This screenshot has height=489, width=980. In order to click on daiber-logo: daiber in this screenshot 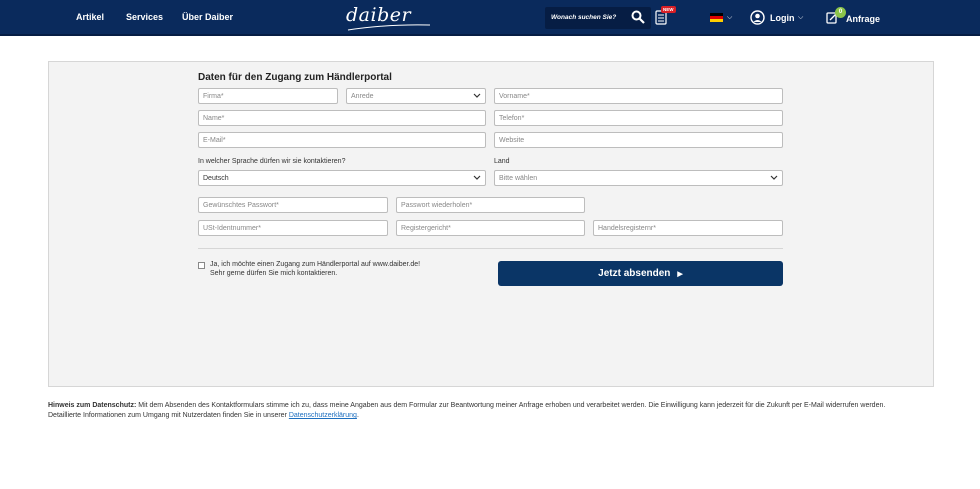, I will do `click(378, 15)`.